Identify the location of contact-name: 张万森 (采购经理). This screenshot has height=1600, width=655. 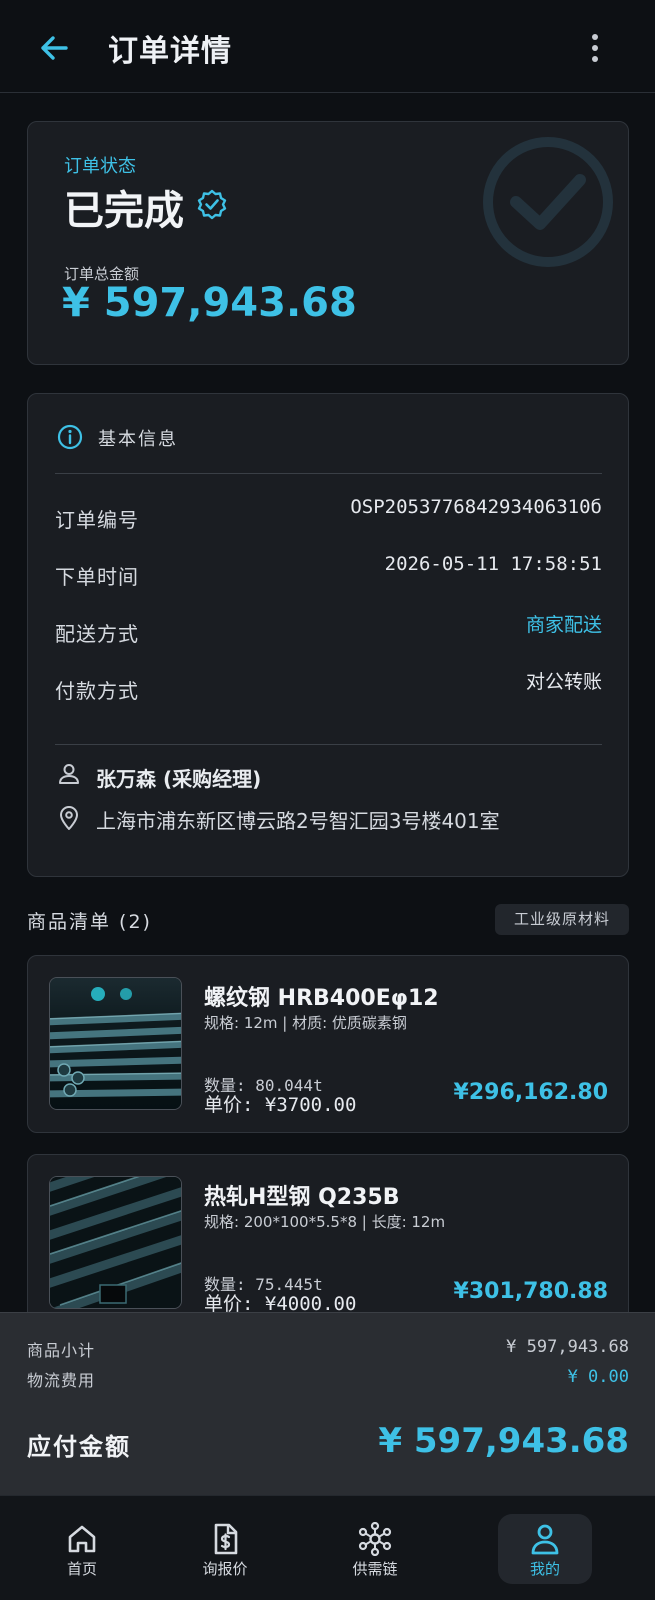
(179, 779).